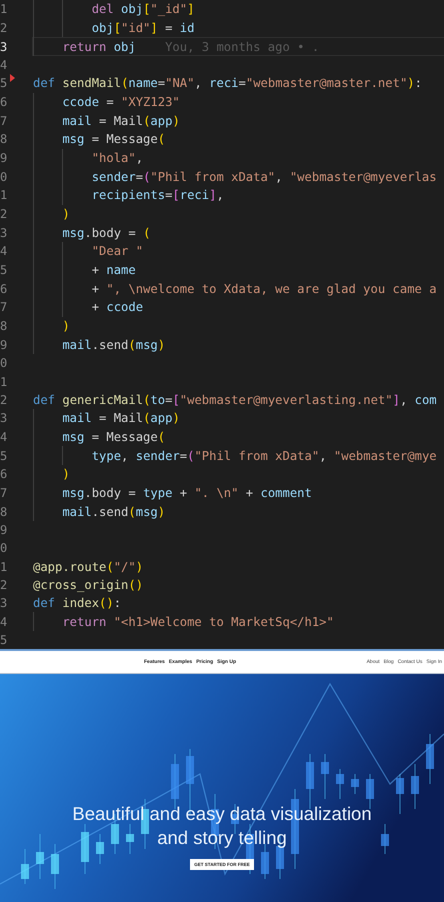  I want to click on code-line: @cross_origin(), so click(88, 584).